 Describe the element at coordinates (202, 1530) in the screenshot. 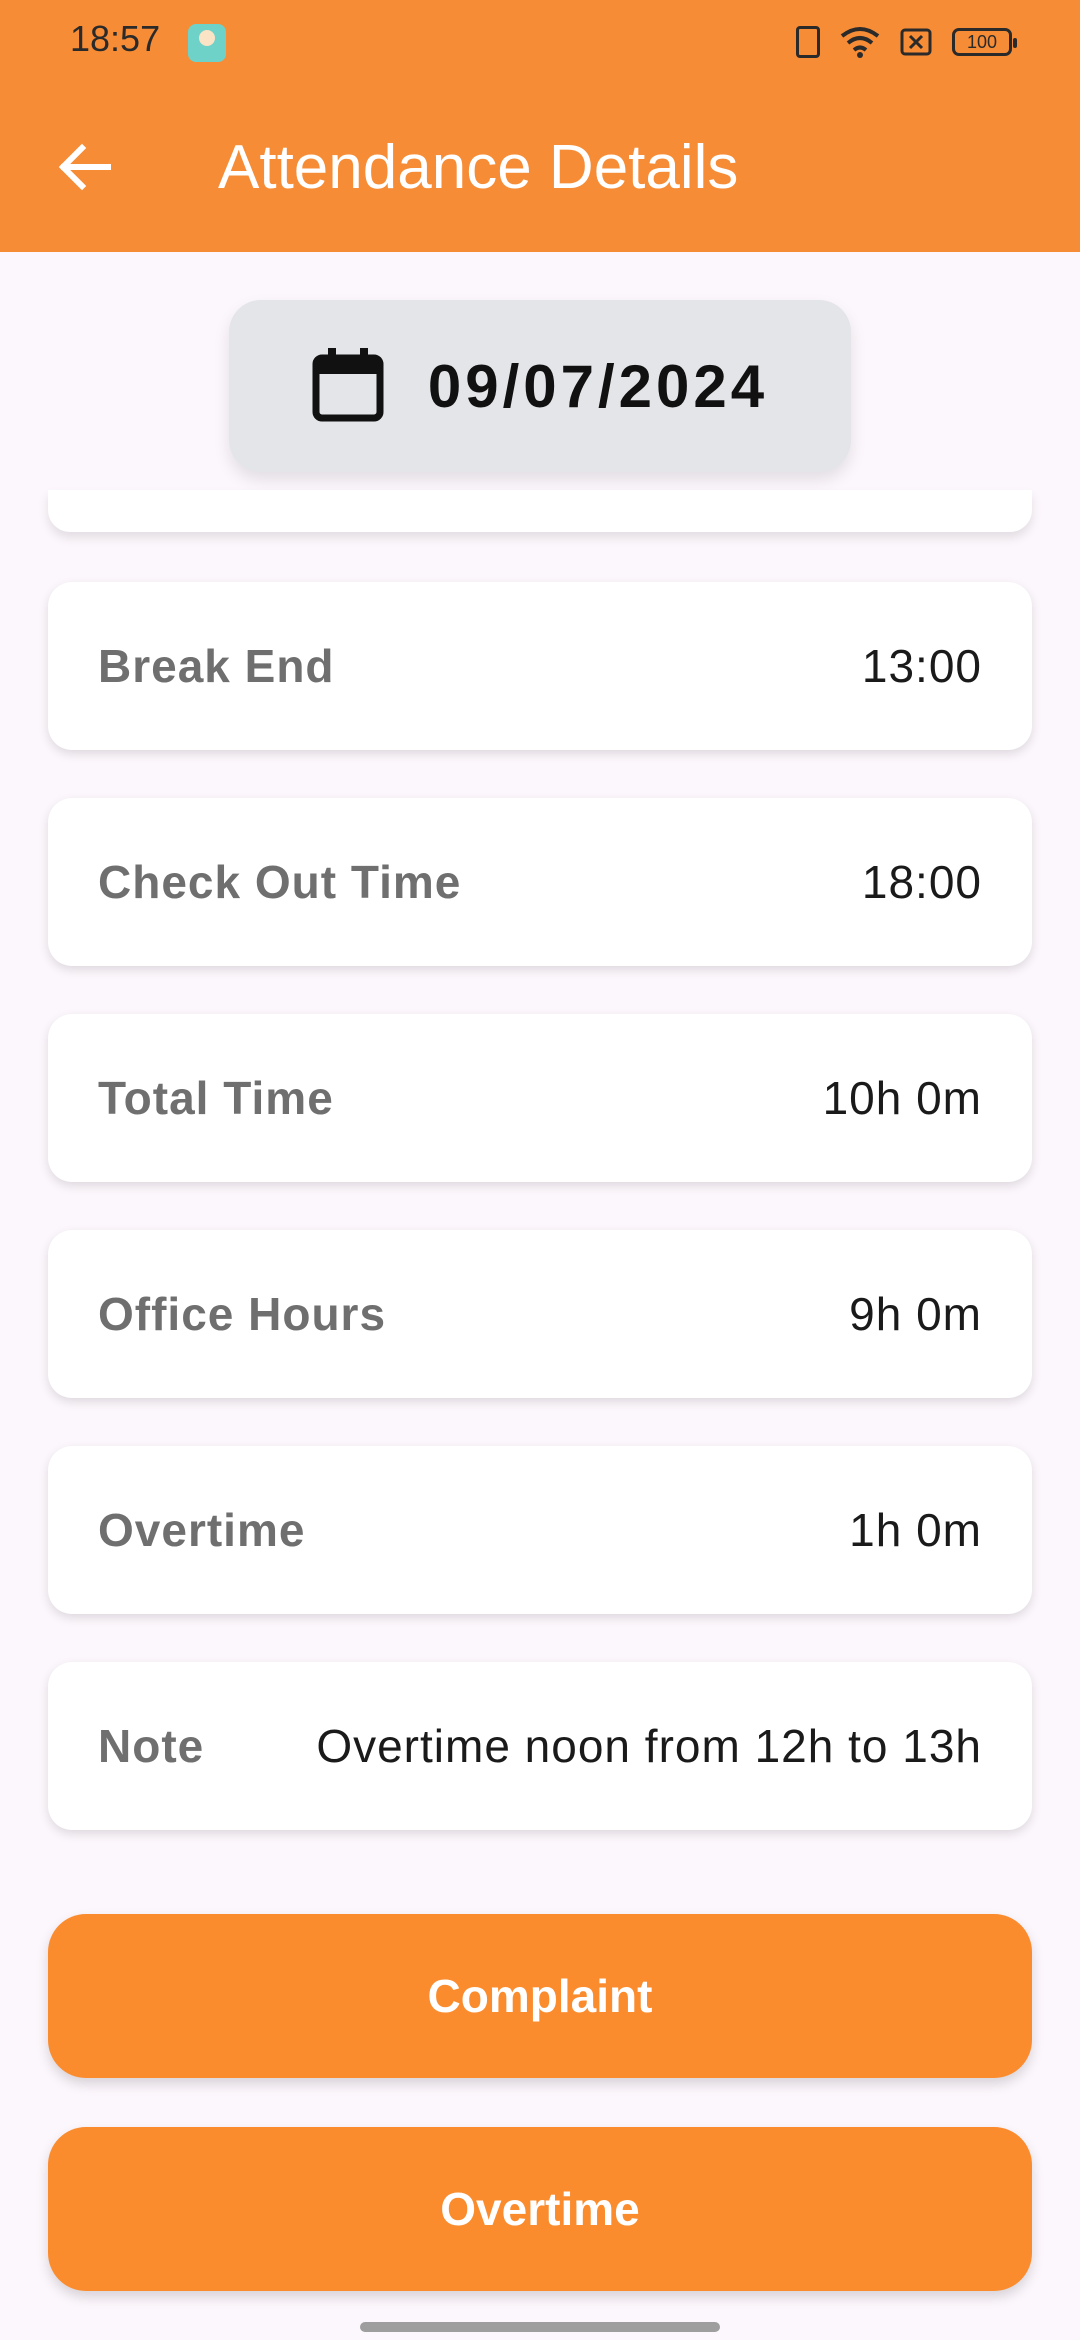

I see `row-label: Overtime` at that location.